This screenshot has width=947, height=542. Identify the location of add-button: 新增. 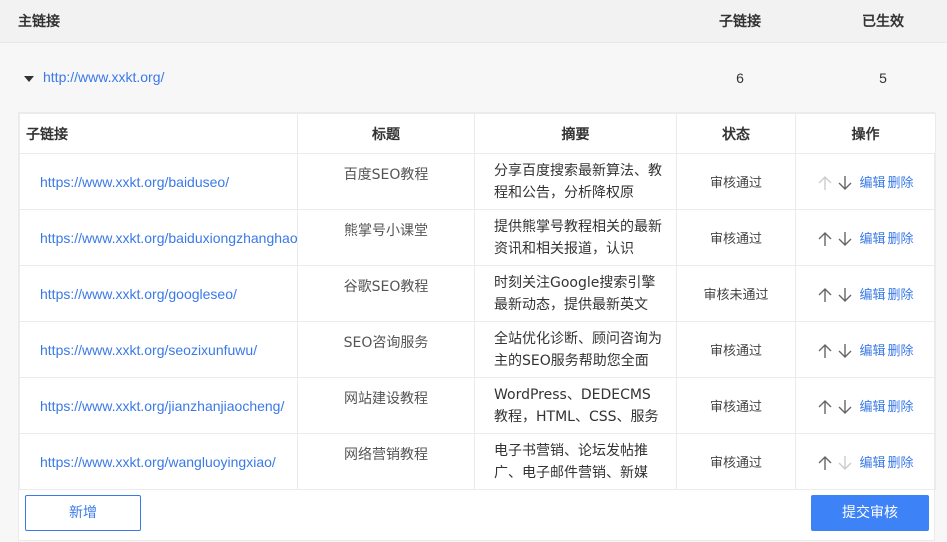
(83, 513).